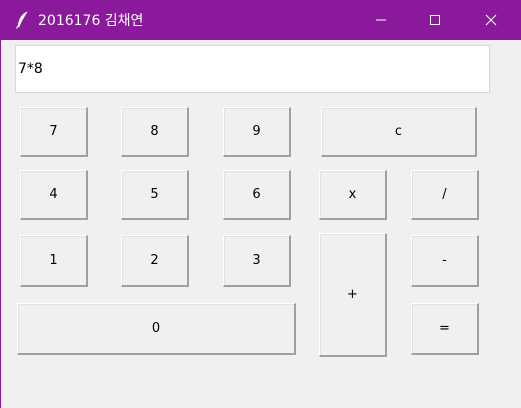  Describe the element at coordinates (261, 20) in the screenshot. I see `title-bar: 2016176 김채연` at that location.